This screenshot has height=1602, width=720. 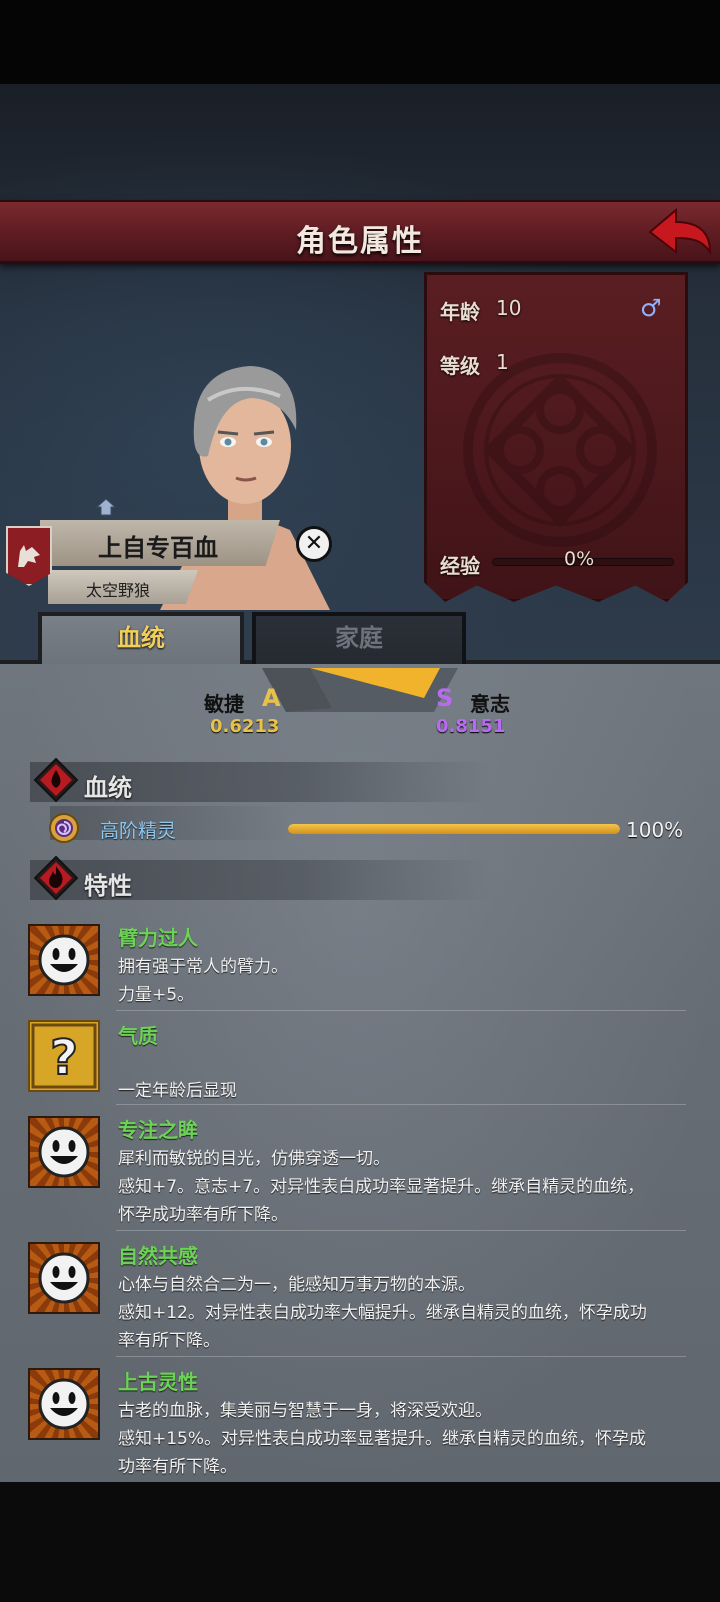 I want to click on title-banner: 角色属性, so click(x=360, y=232).